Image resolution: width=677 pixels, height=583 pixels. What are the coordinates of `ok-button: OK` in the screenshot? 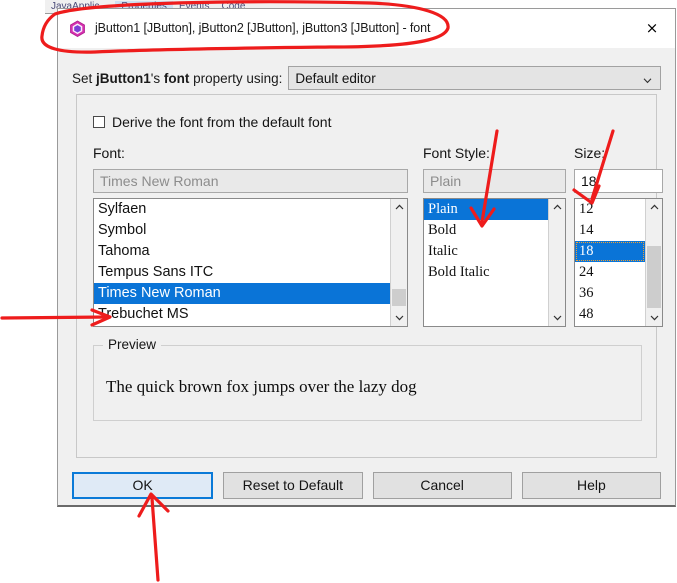 It's located at (143, 485).